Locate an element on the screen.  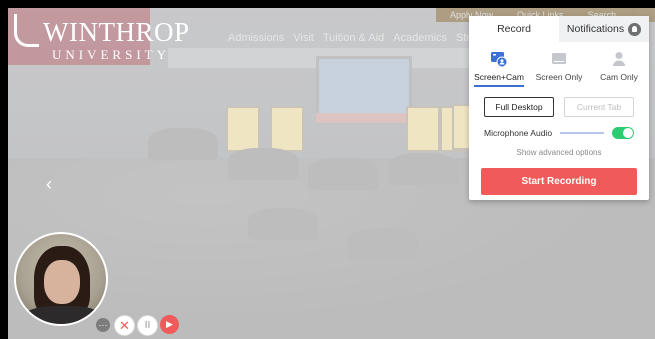
screen-cam-icon is located at coordinates (499, 60).